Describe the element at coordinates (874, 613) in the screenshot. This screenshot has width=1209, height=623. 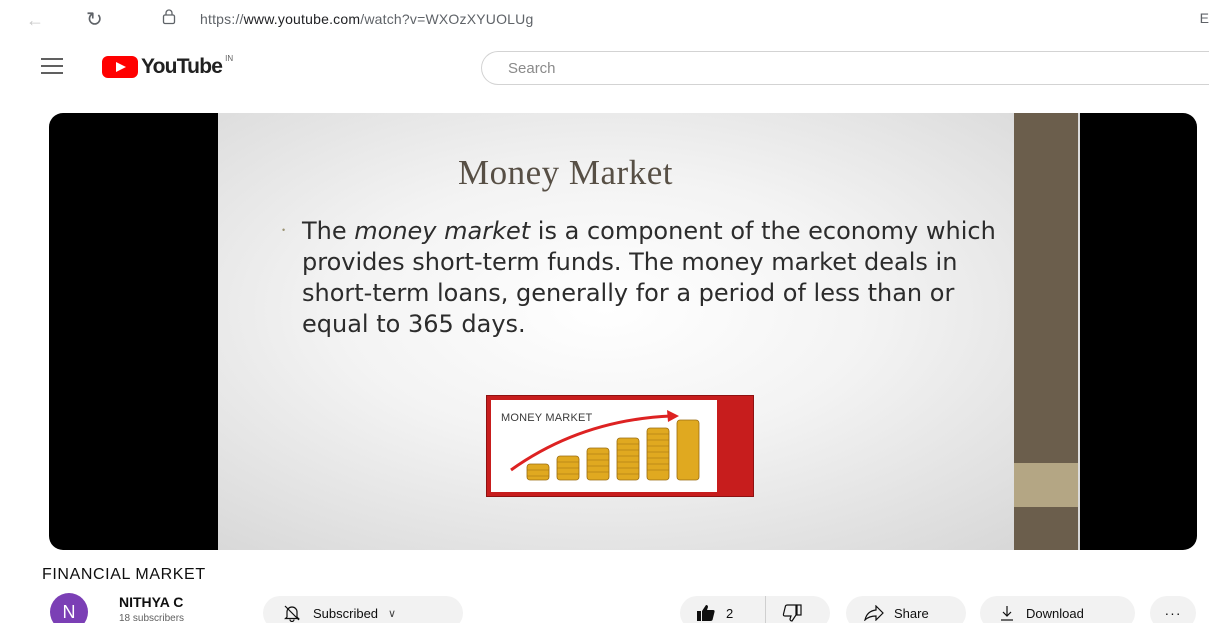
I see `share-arrow-icon` at that location.